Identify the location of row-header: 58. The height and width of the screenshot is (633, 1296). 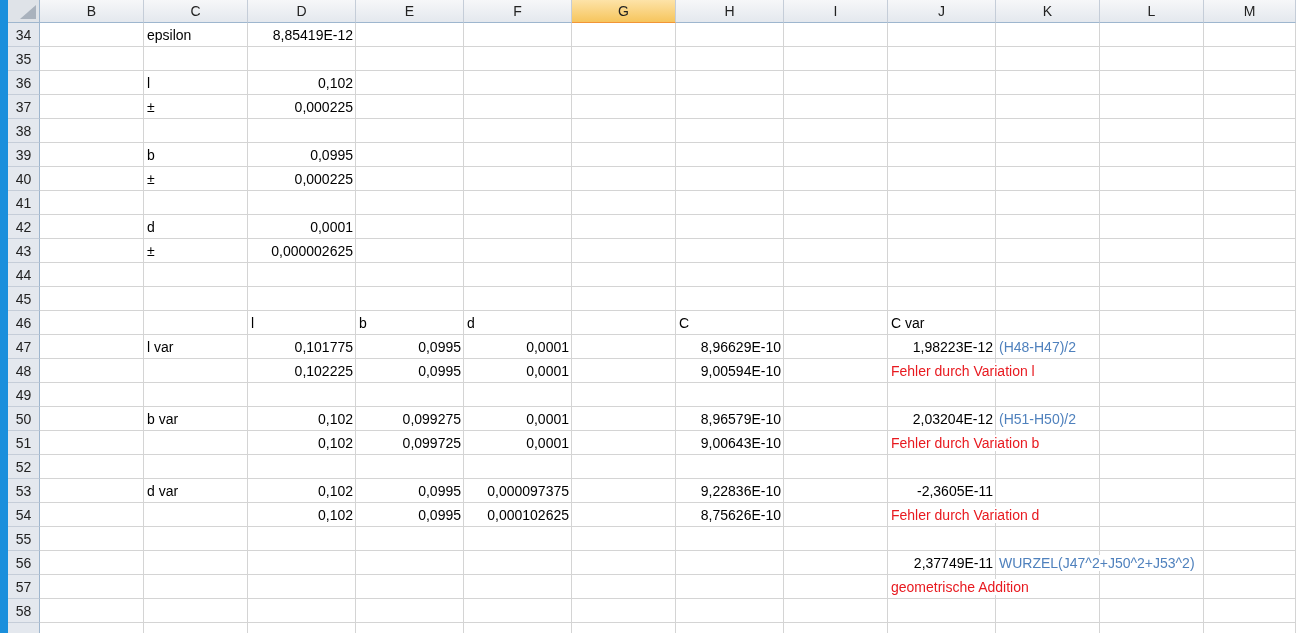
(24, 611).